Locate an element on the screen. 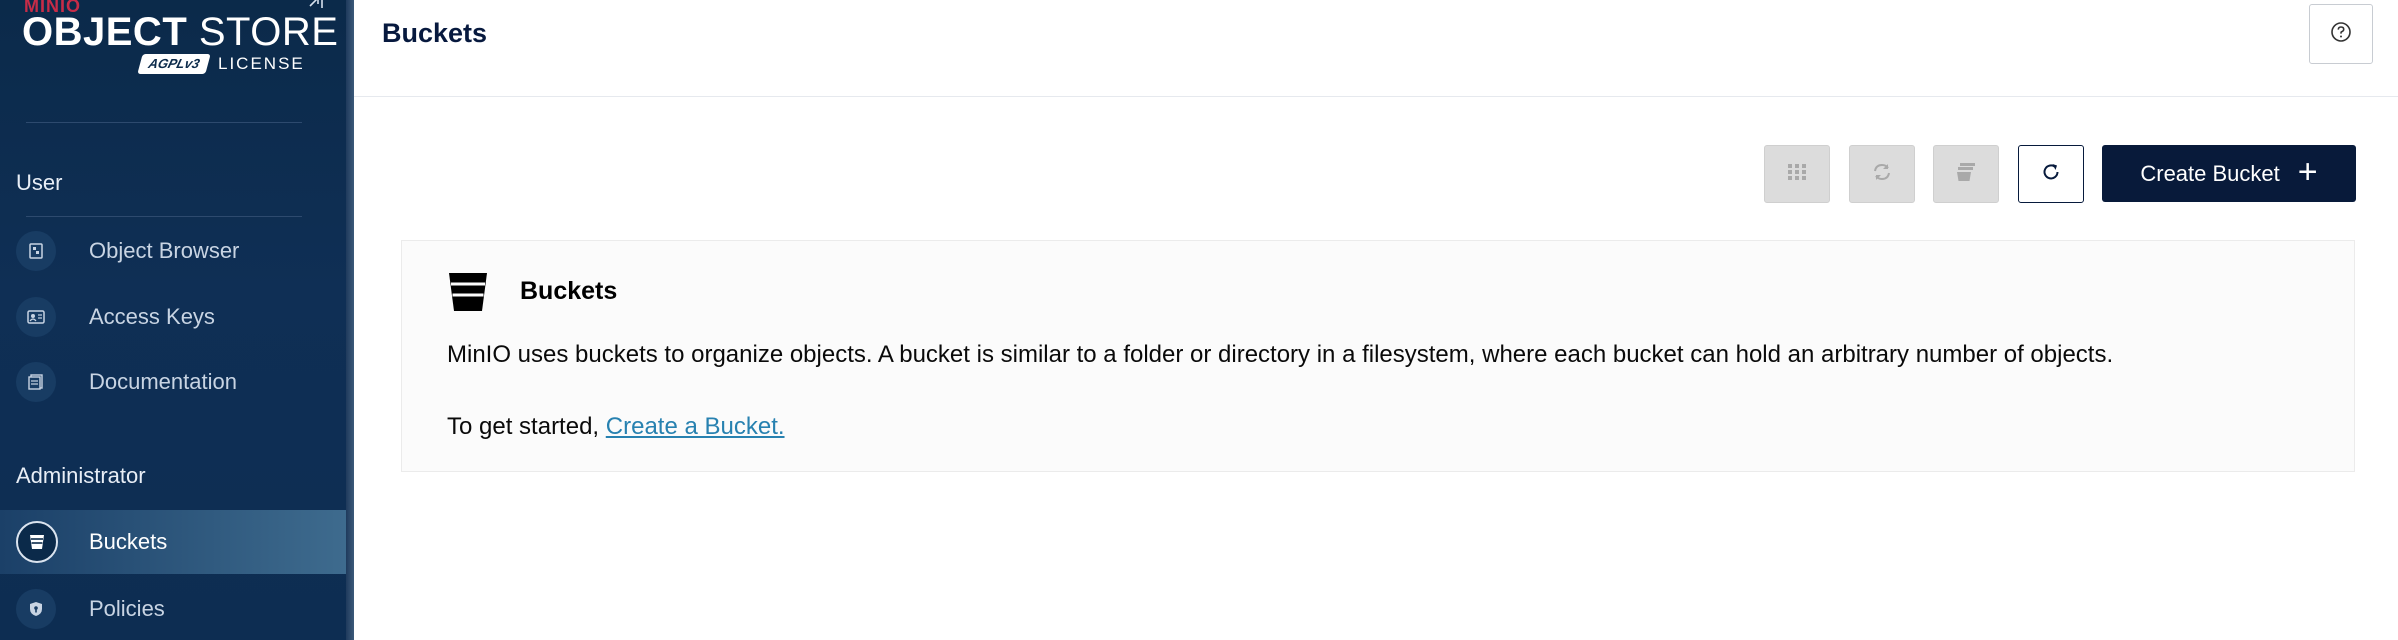 This screenshot has width=2398, height=640. sidebar-section-administrator: Administrator is located at coordinates (81, 475).